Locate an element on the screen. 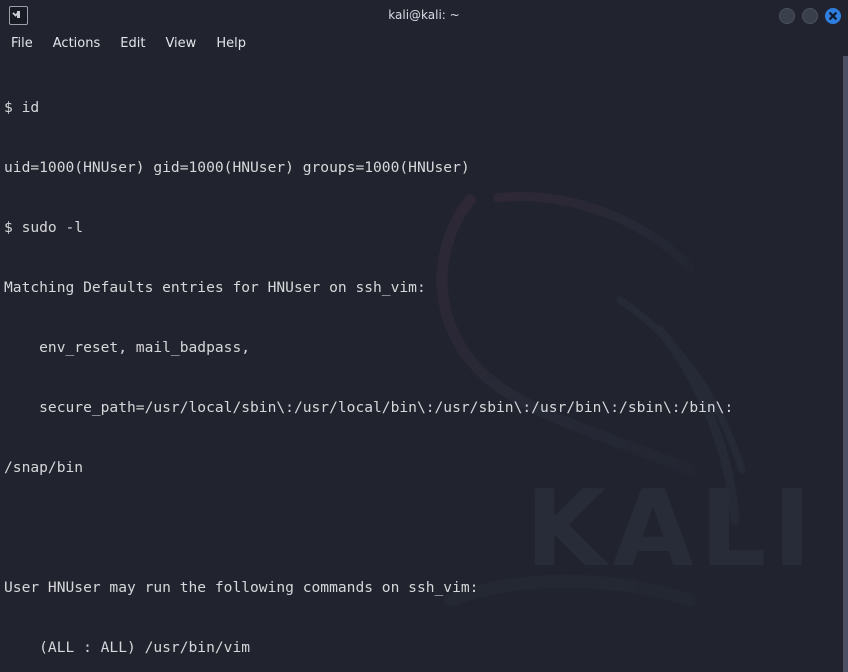  terminal-icon is located at coordinates (18, 15).